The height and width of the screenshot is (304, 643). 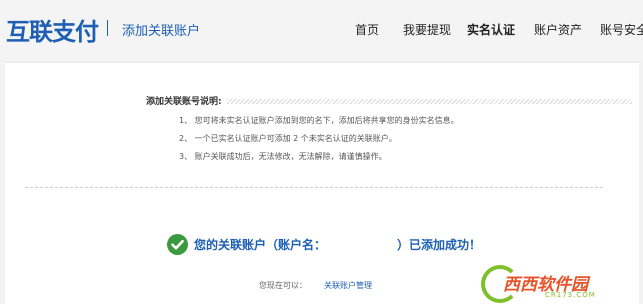 I want to click on instruction-item: 1、 您可将未实名认证账户添加到您的名下，添加后将共享您的身份实名信息。, so click(x=319, y=120).